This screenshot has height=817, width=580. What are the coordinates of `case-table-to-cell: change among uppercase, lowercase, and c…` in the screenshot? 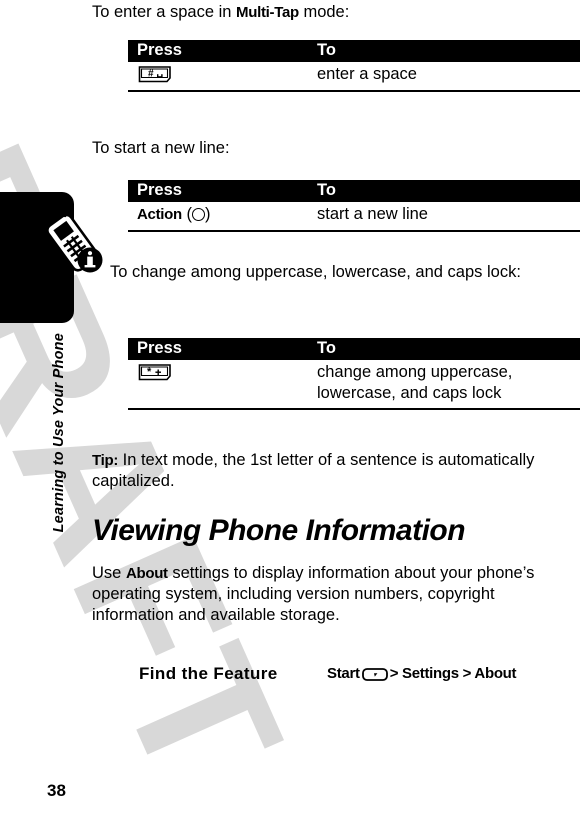 It's located at (415, 382).